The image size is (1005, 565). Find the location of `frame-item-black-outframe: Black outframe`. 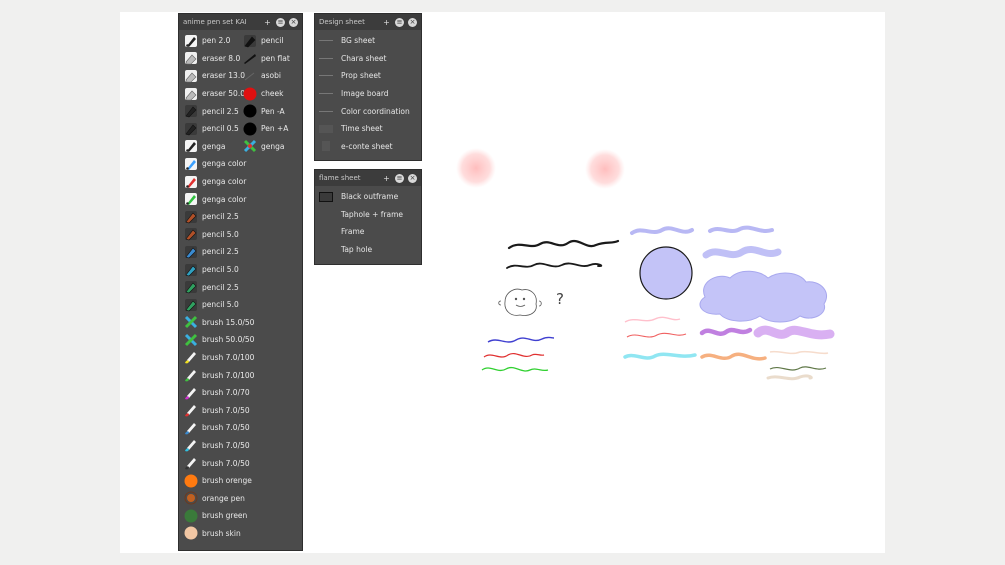

frame-item-black-outframe: Black outframe is located at coordinates (368, 197).